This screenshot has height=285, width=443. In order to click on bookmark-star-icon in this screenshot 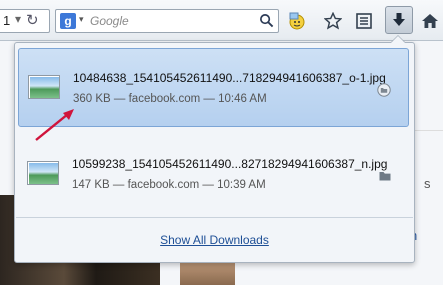, I will do `click(333, 21)`.